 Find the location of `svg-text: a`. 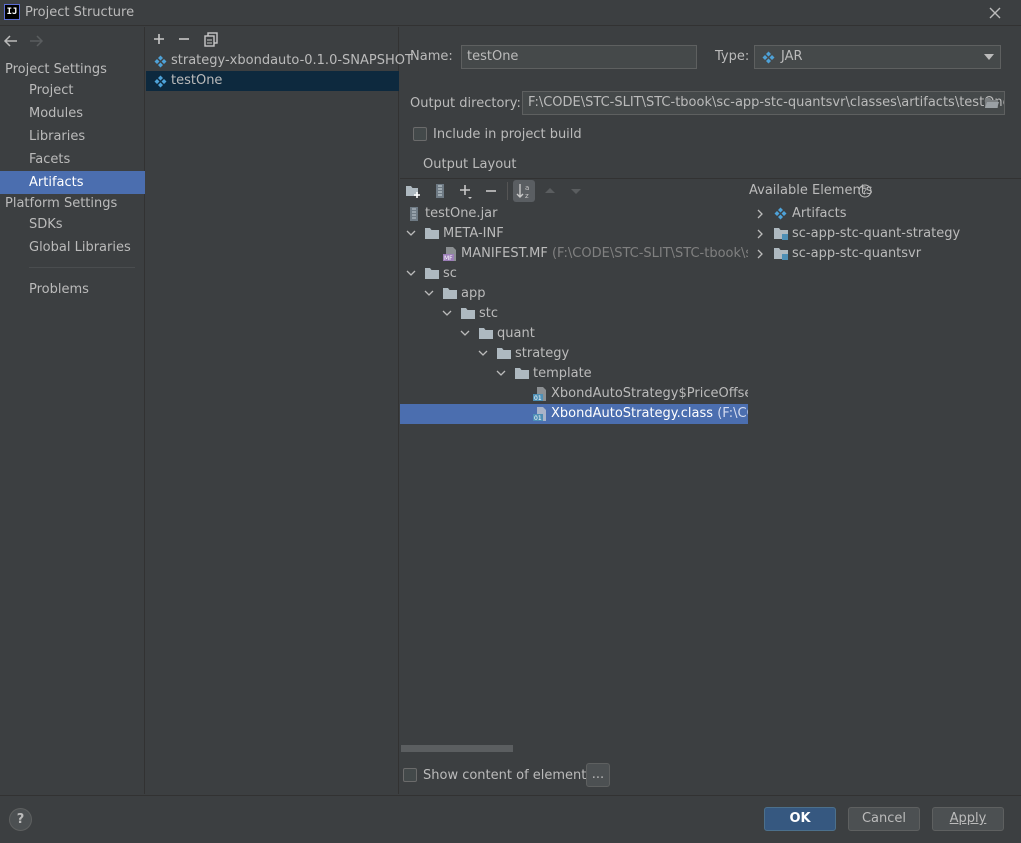

svg-text: a is located at coordinates (527, 188).